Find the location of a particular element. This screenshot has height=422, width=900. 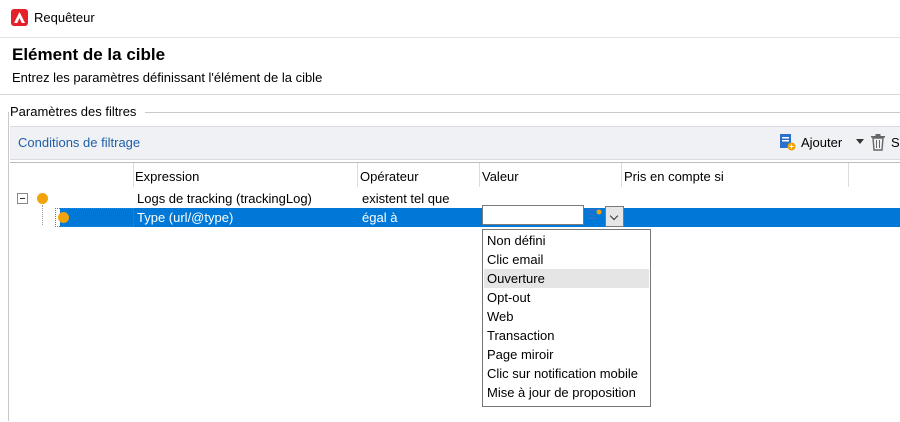

row-operator: existent tel que is located at coordinates (406, 198).